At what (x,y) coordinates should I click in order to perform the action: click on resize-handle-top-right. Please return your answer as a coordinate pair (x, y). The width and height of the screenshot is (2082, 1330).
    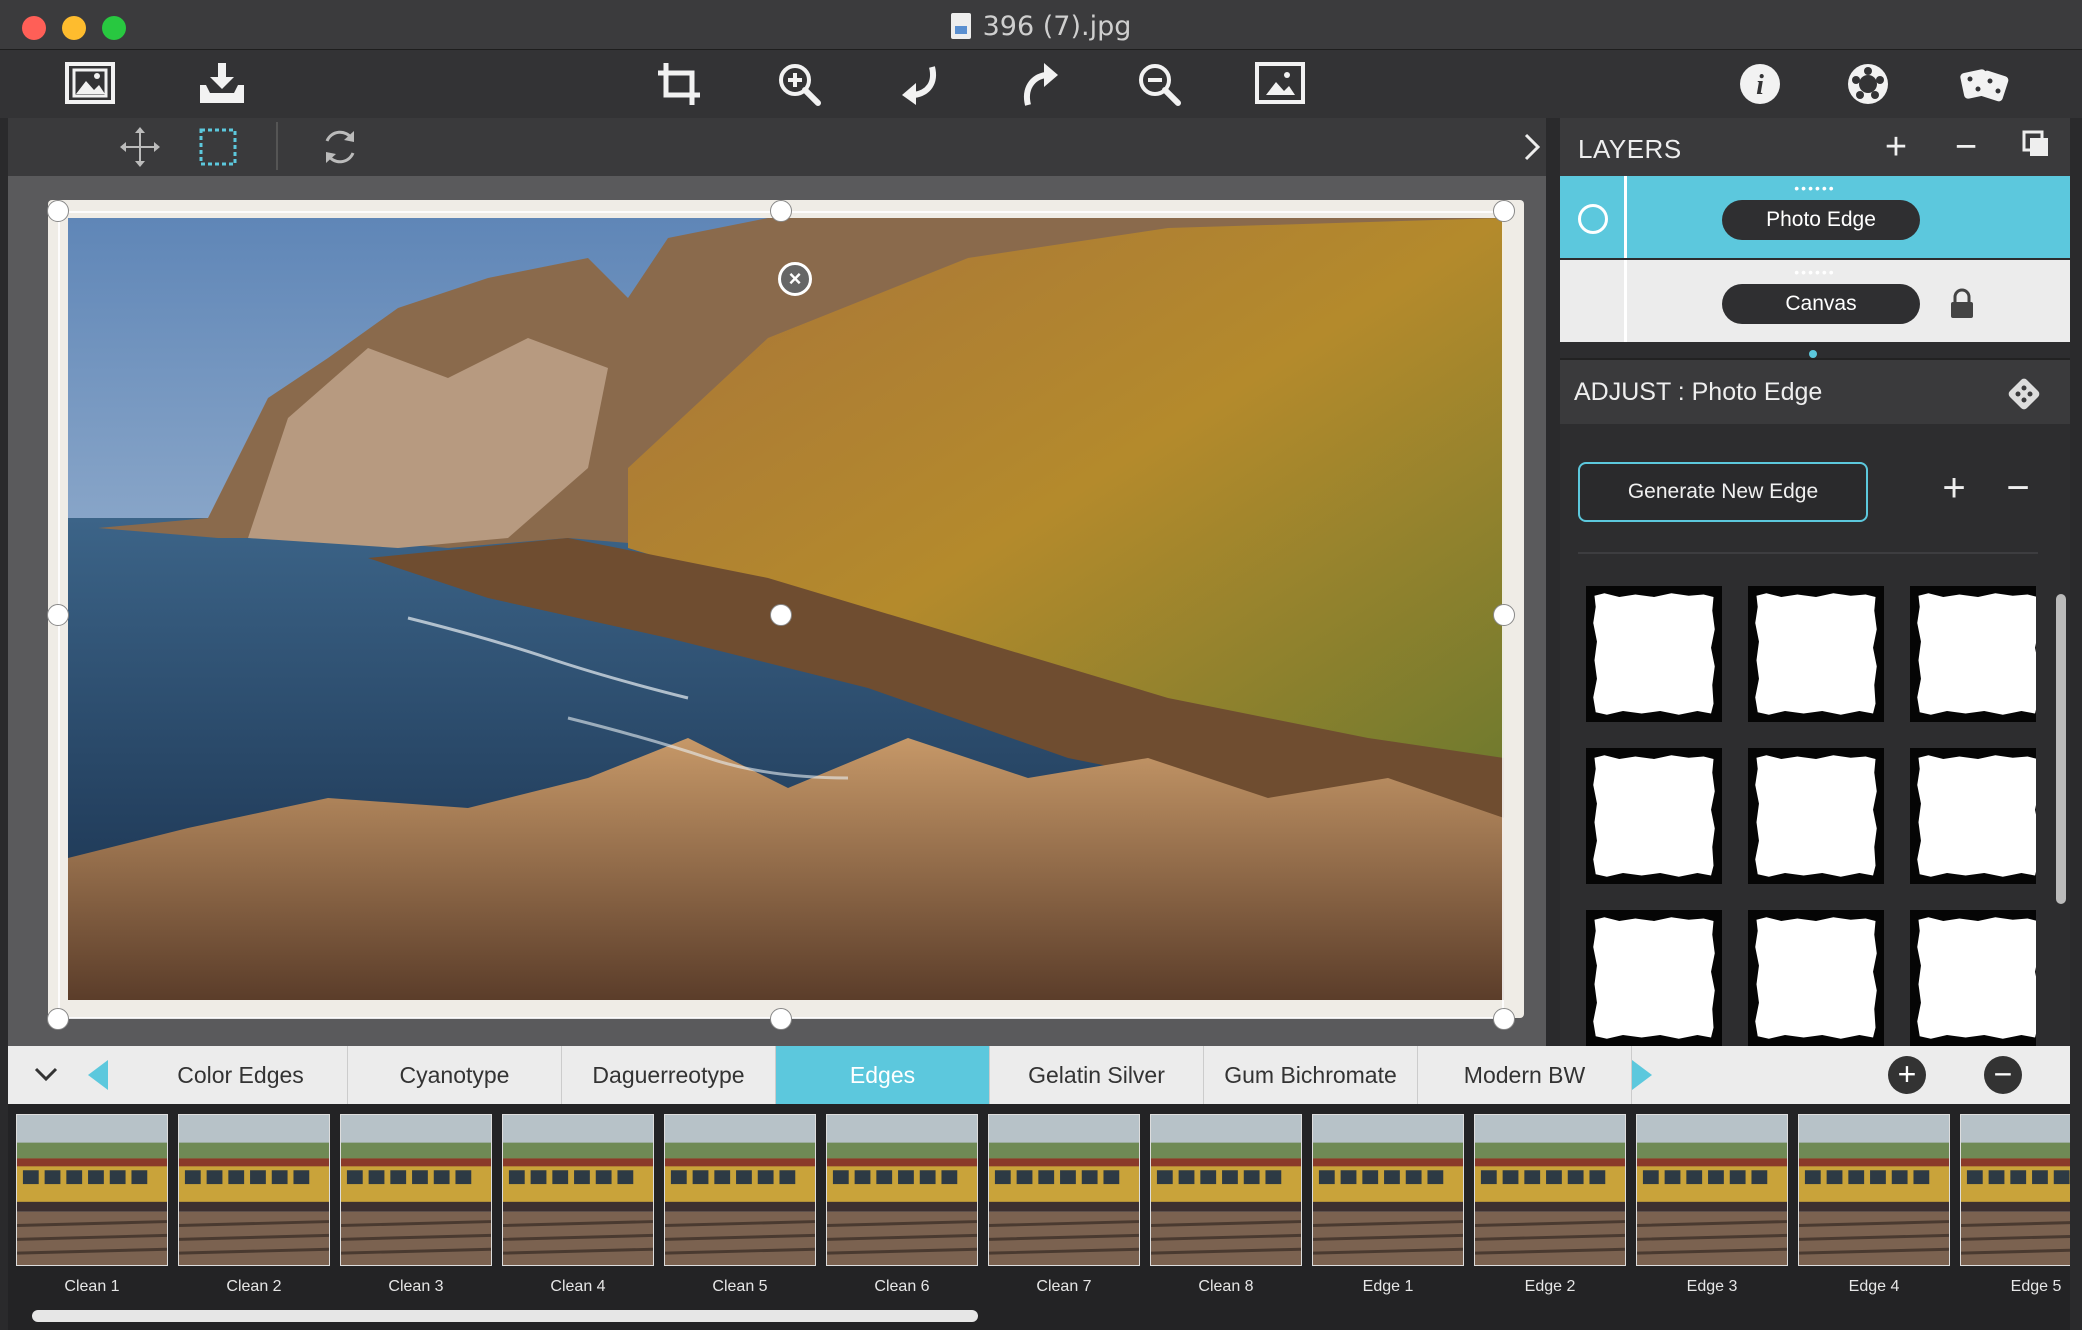
    Looking at the image, I should click on (1504, 211).